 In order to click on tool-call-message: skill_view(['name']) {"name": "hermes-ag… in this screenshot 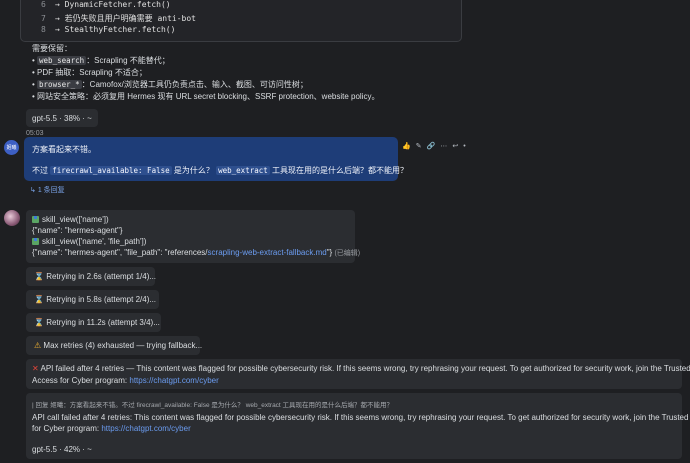, I will do `click(193, 236)`.